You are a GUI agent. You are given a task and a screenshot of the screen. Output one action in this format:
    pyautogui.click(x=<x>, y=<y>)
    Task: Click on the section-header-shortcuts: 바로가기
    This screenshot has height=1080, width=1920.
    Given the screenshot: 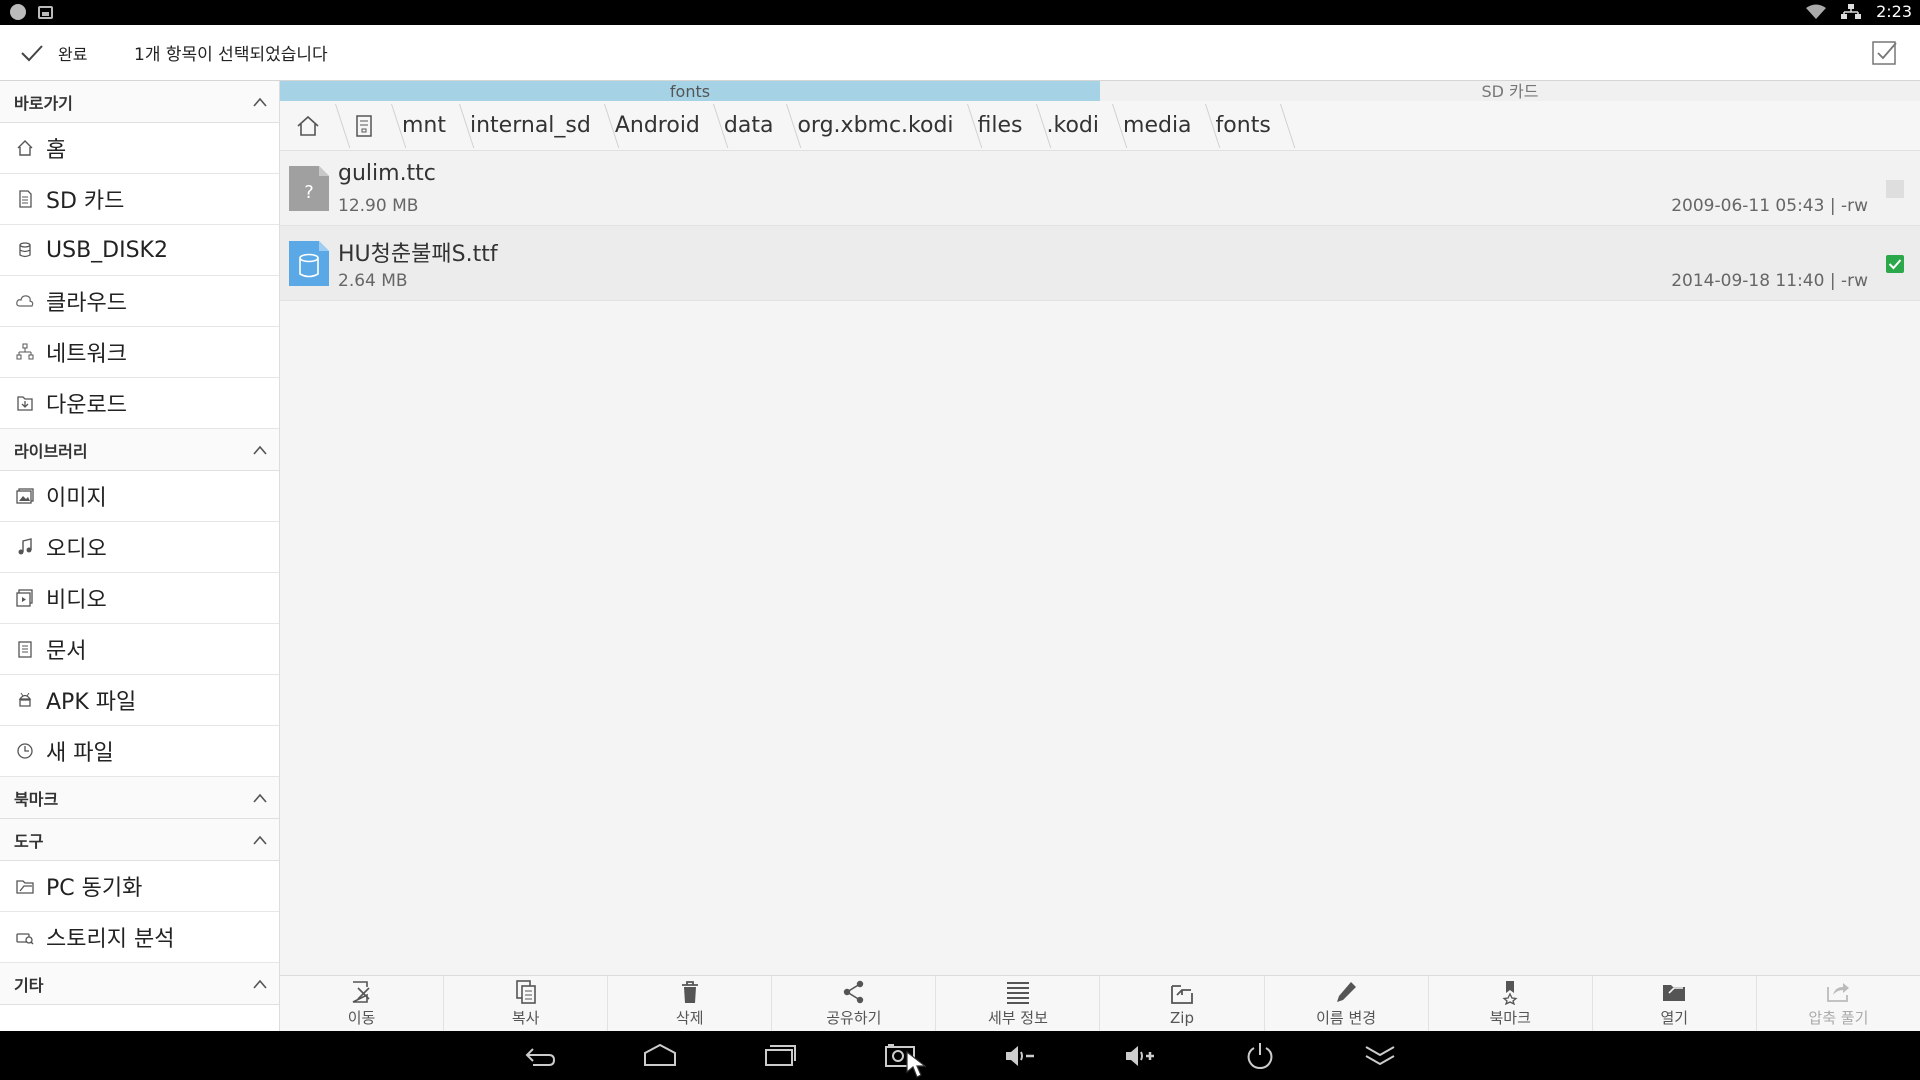 What is the action you would take?
    pyautogui.click(x=139, y=102)
    